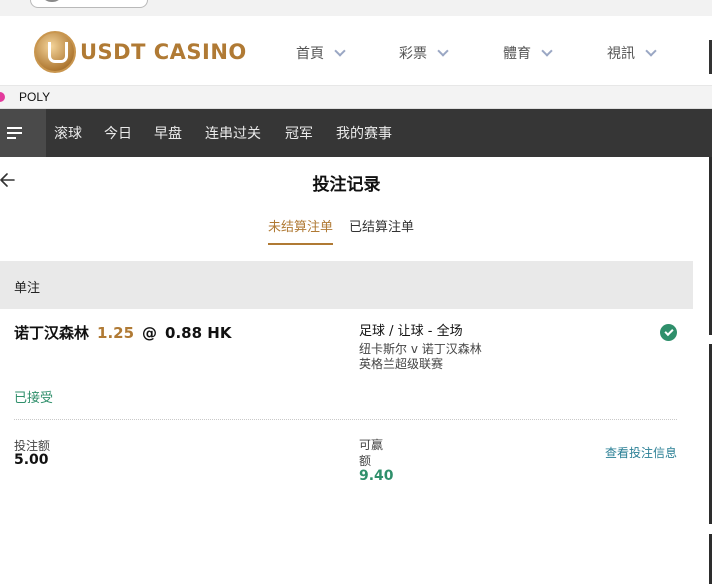 The width and height of the screenshot is (712, 584). Describe the element at coordinates (198, 333) in the screenshot. I see `odds-price: 0.88 HK` at that location.